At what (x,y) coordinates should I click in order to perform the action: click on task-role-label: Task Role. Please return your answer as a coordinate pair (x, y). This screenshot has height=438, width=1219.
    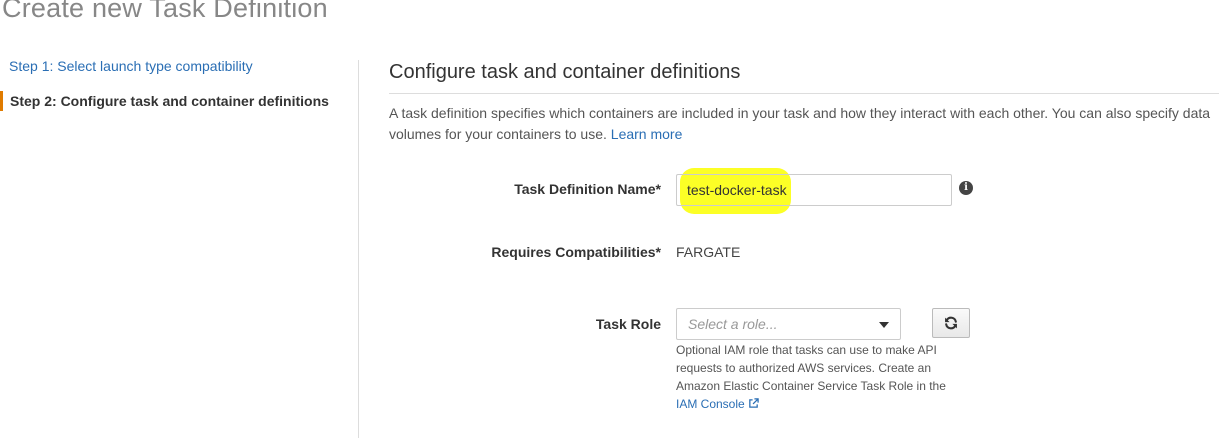
    Looking at the image, I should click on (628, 324).